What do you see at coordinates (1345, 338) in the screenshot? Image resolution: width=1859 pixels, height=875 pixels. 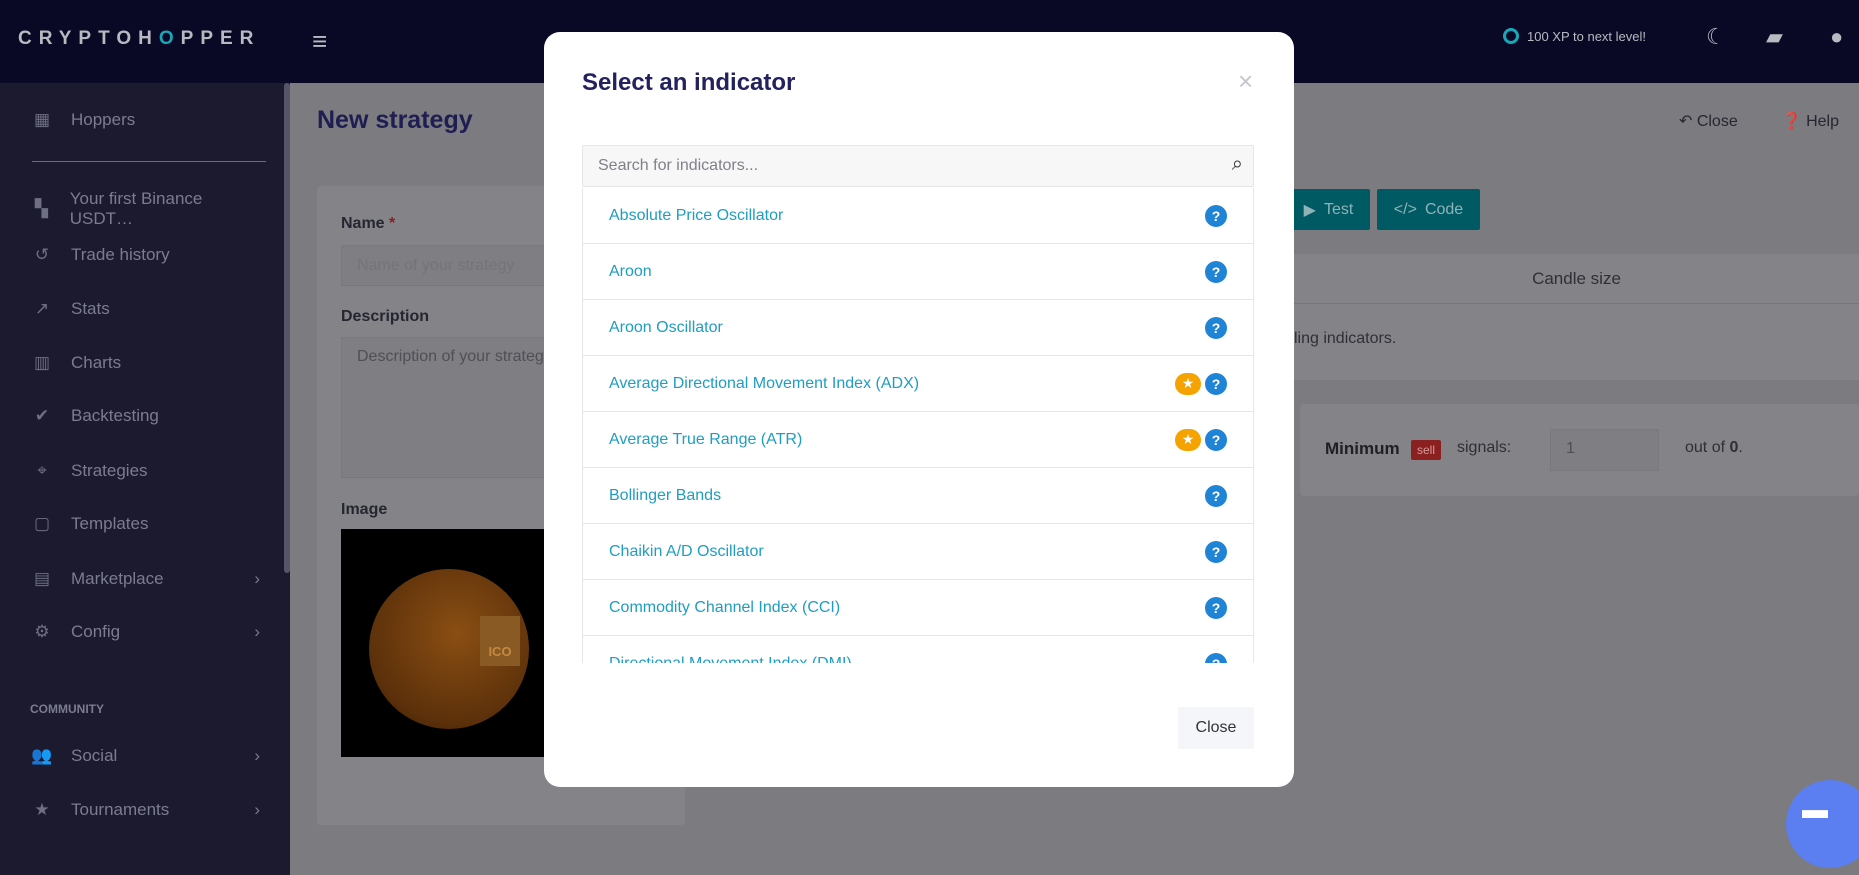 I see `table-empty-text: ling indicators.` at bounding box center [1345, 338].